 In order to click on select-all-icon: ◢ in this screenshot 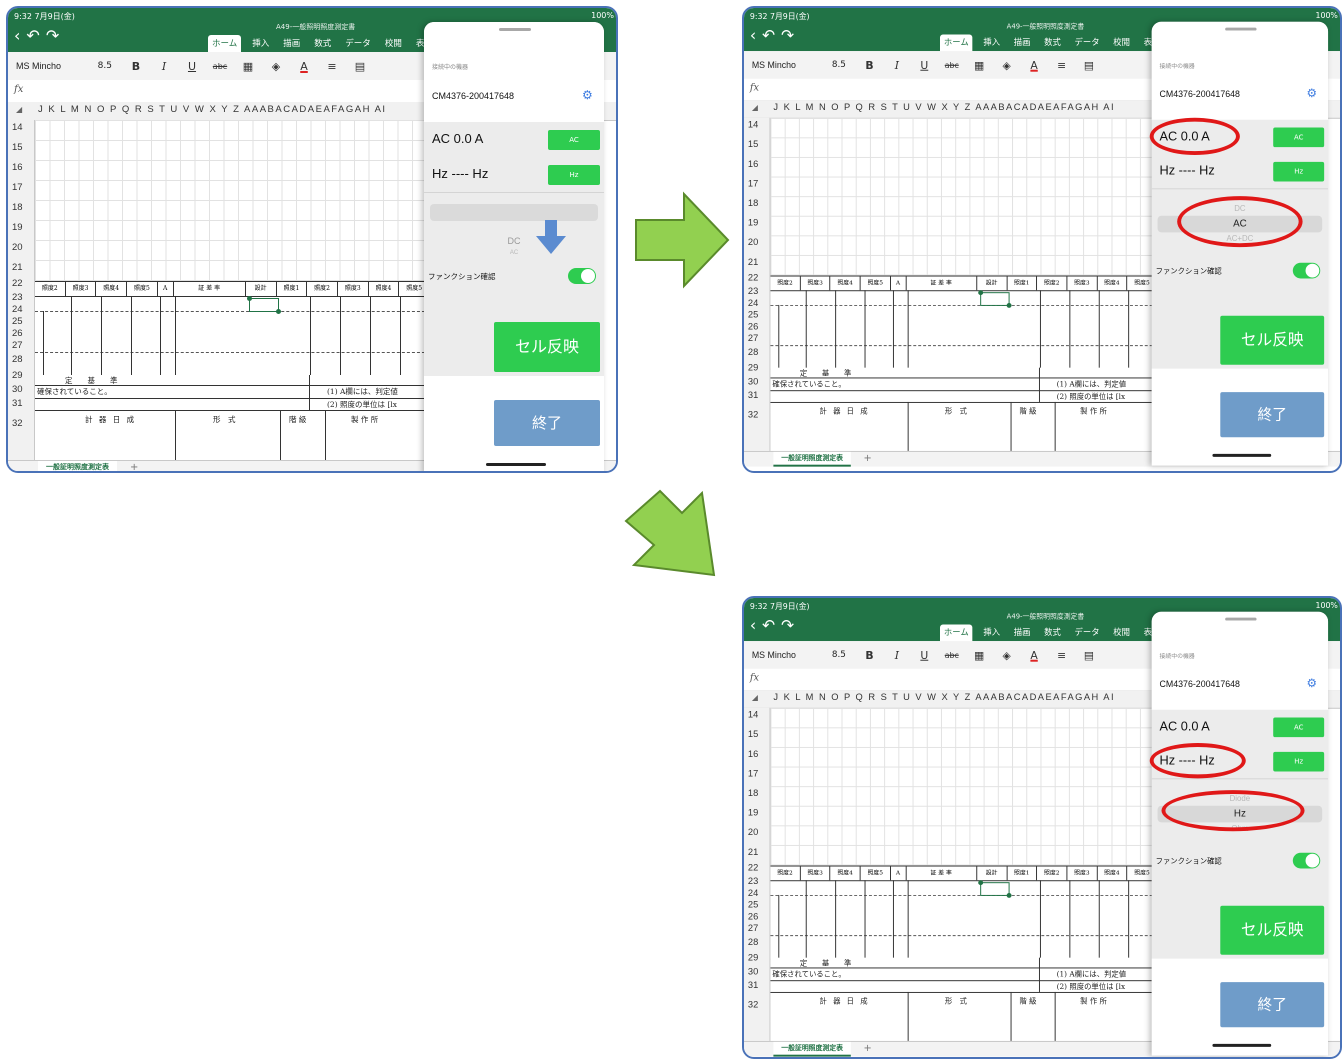, I will do `click(755, 697)`.